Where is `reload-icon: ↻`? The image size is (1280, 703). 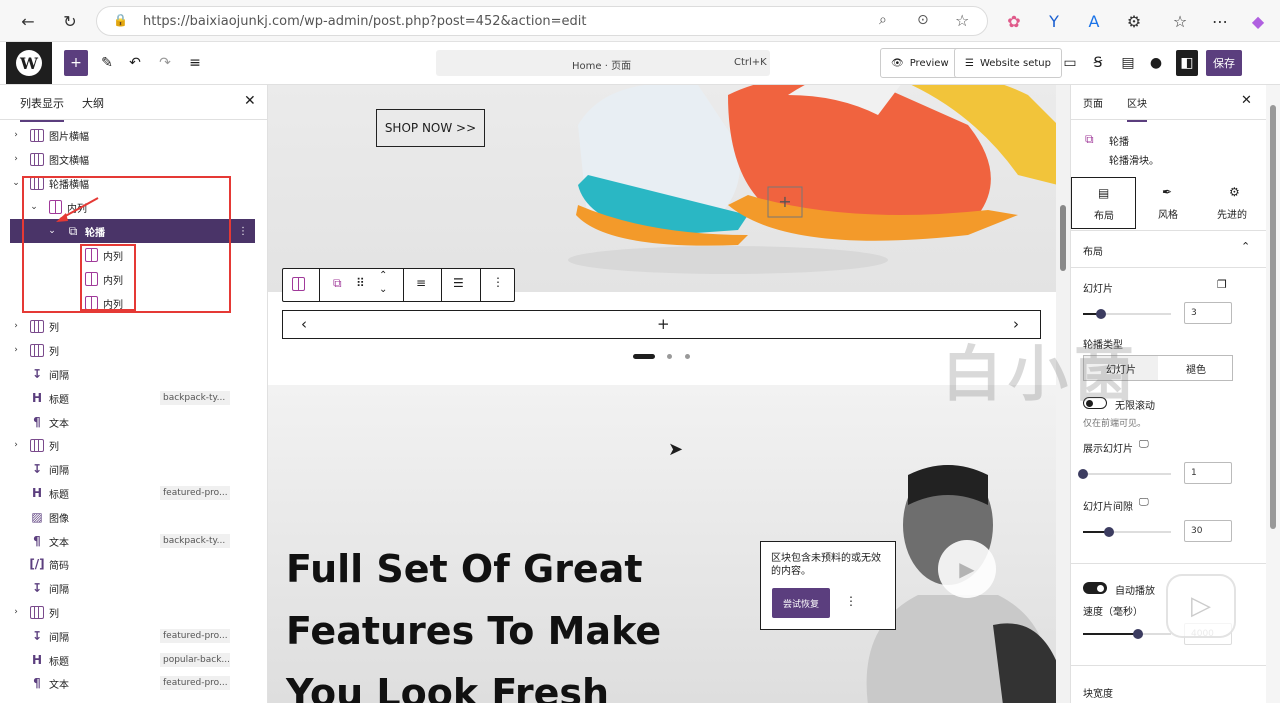
reload-icon: ↻ is located at coordinates (70, 21).